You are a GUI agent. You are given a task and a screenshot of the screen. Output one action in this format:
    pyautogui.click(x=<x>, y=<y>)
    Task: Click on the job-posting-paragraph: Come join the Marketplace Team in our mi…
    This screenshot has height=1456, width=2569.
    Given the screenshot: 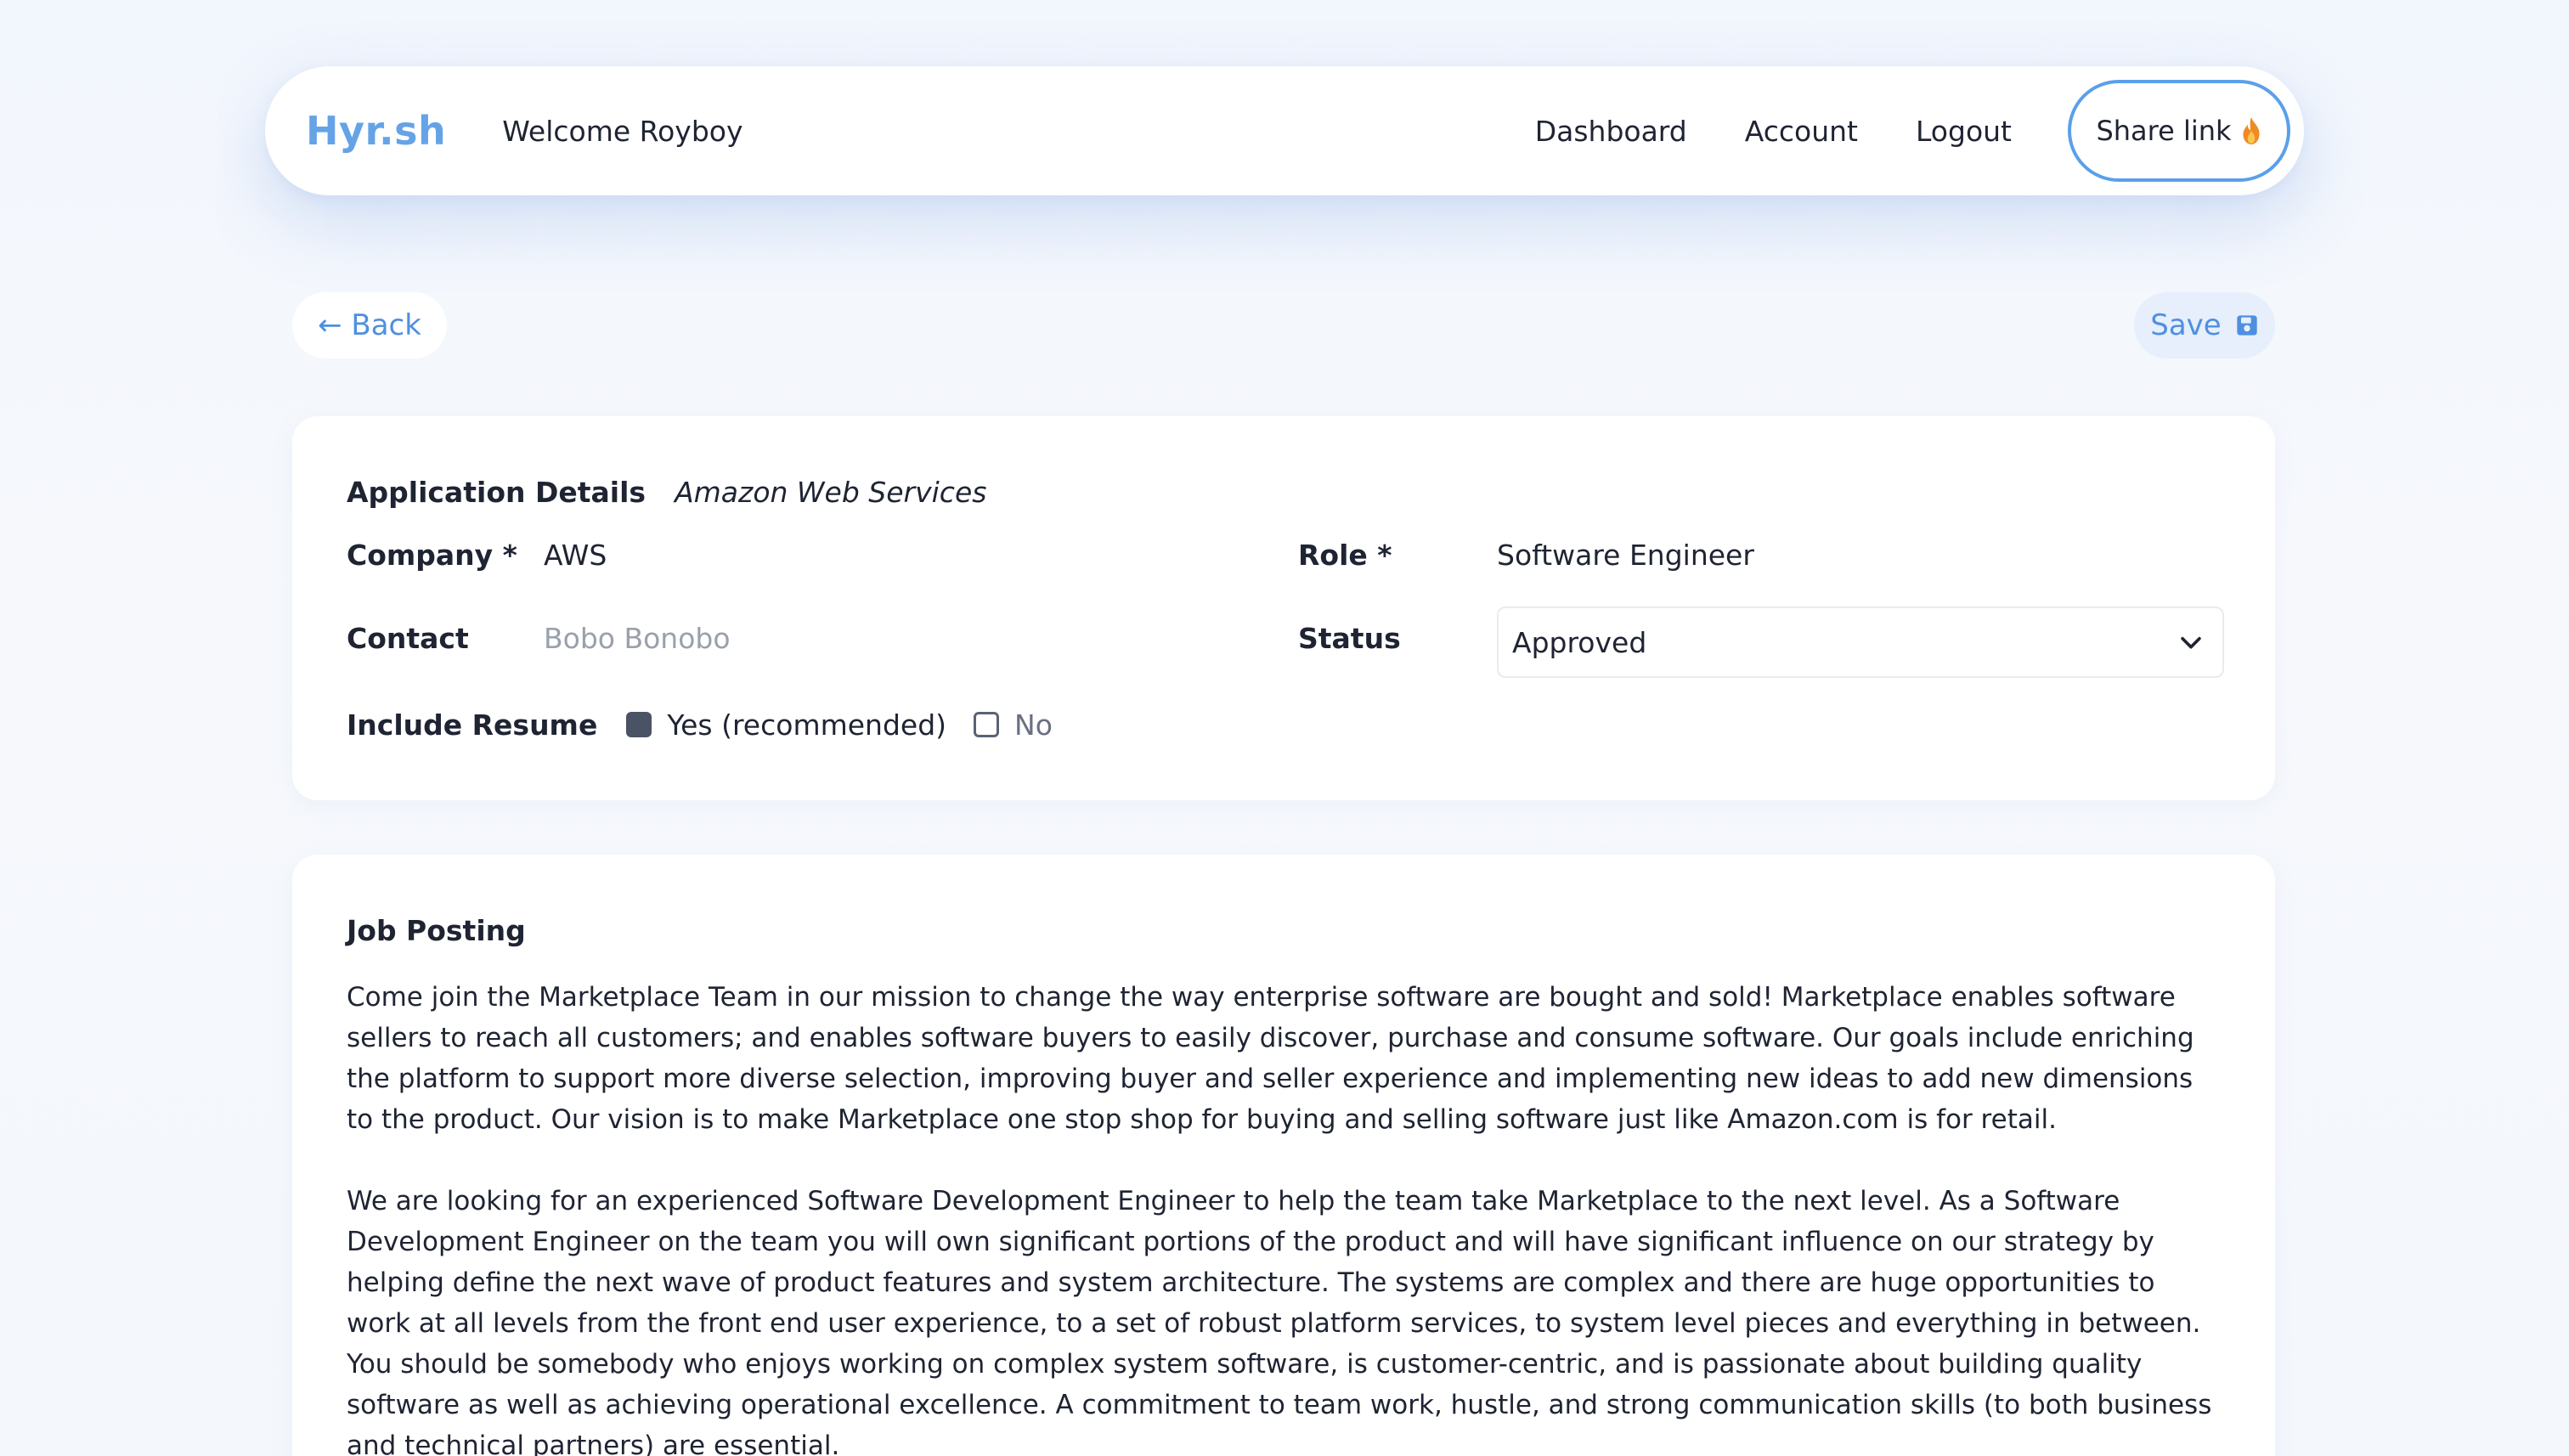 What is the action you would take?
    pyautogui.click(x=1271, y=1058)
    